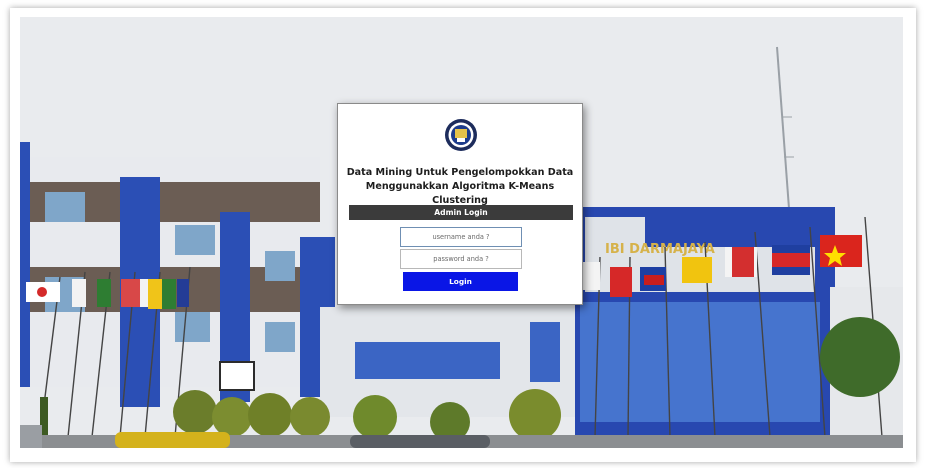 This screenshot has width=925, height=468. Describe the element at coordinates (461, 135) in the screenshot. I see `institution-logo-icon` at that location.